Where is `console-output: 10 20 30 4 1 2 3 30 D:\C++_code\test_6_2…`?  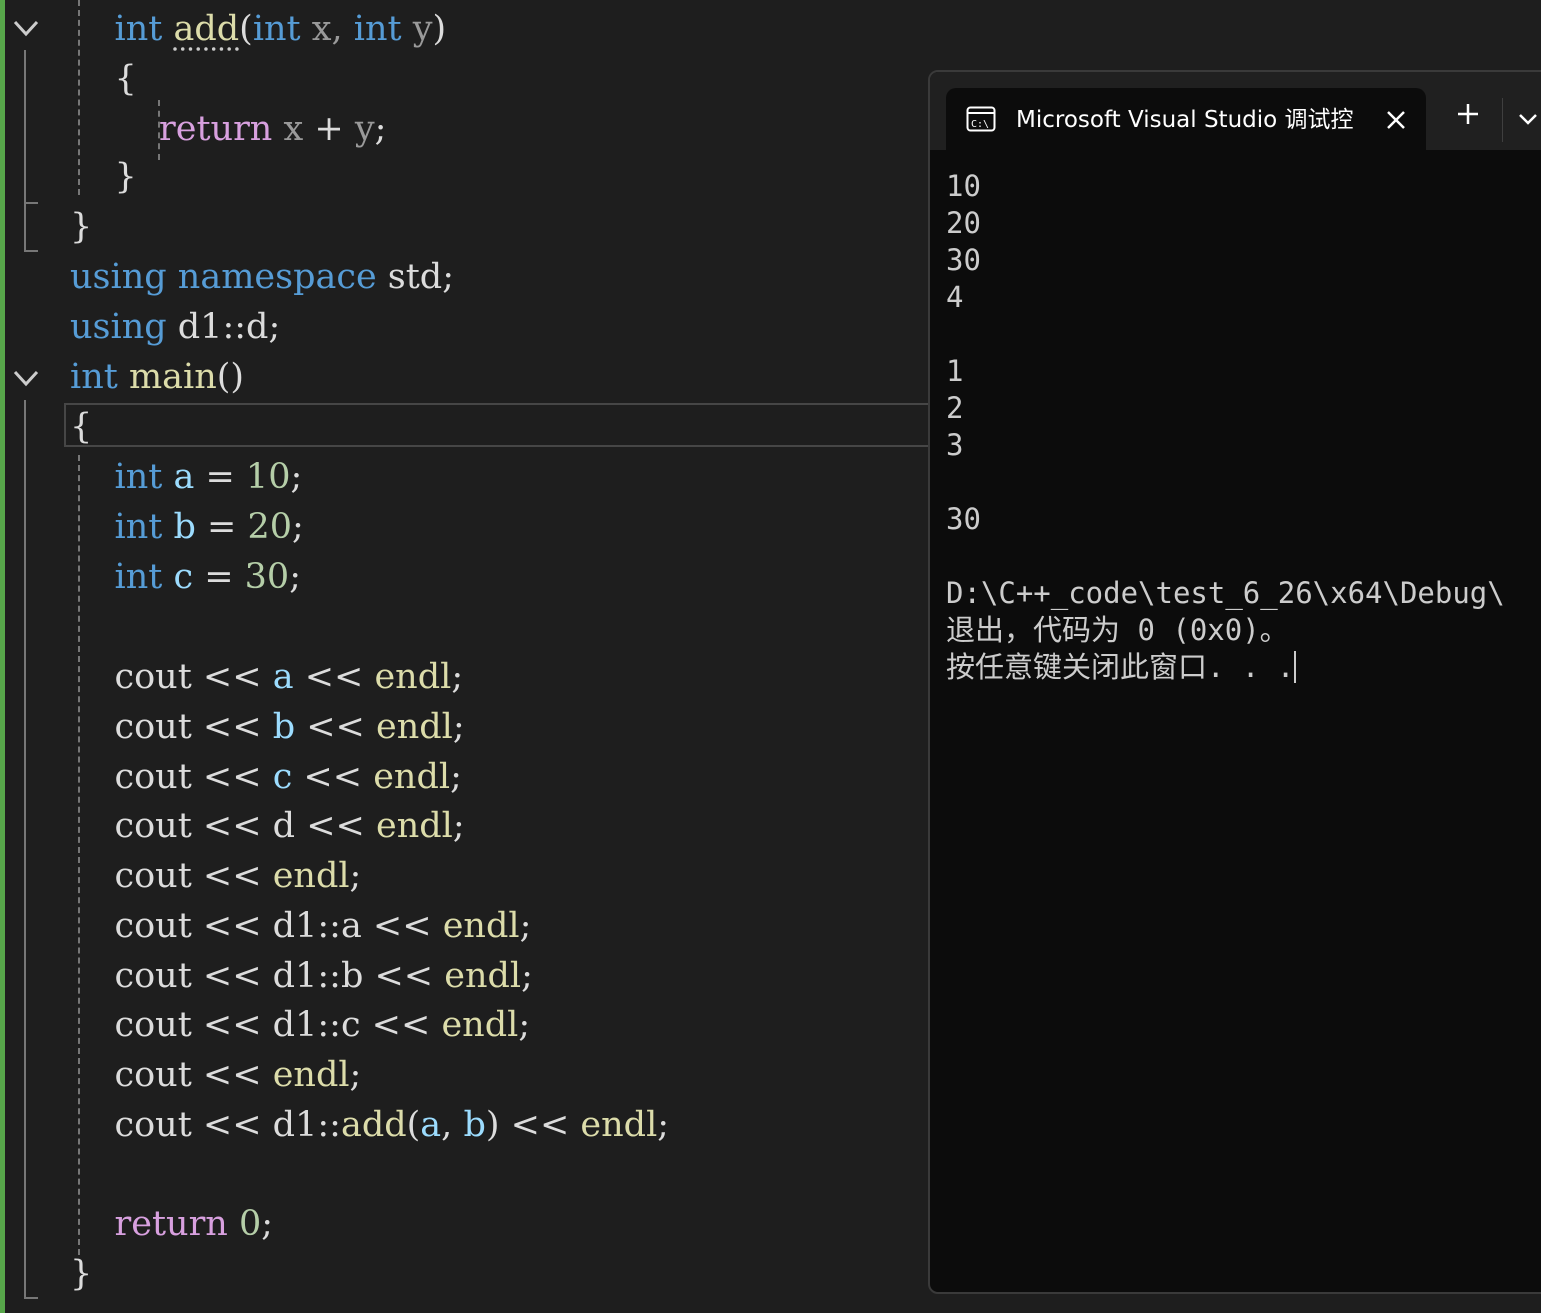 console-output: 10 20 30 4 1 2 3 30 D:\C++_code\test_6_2… is located at coordinates (1225, 427).